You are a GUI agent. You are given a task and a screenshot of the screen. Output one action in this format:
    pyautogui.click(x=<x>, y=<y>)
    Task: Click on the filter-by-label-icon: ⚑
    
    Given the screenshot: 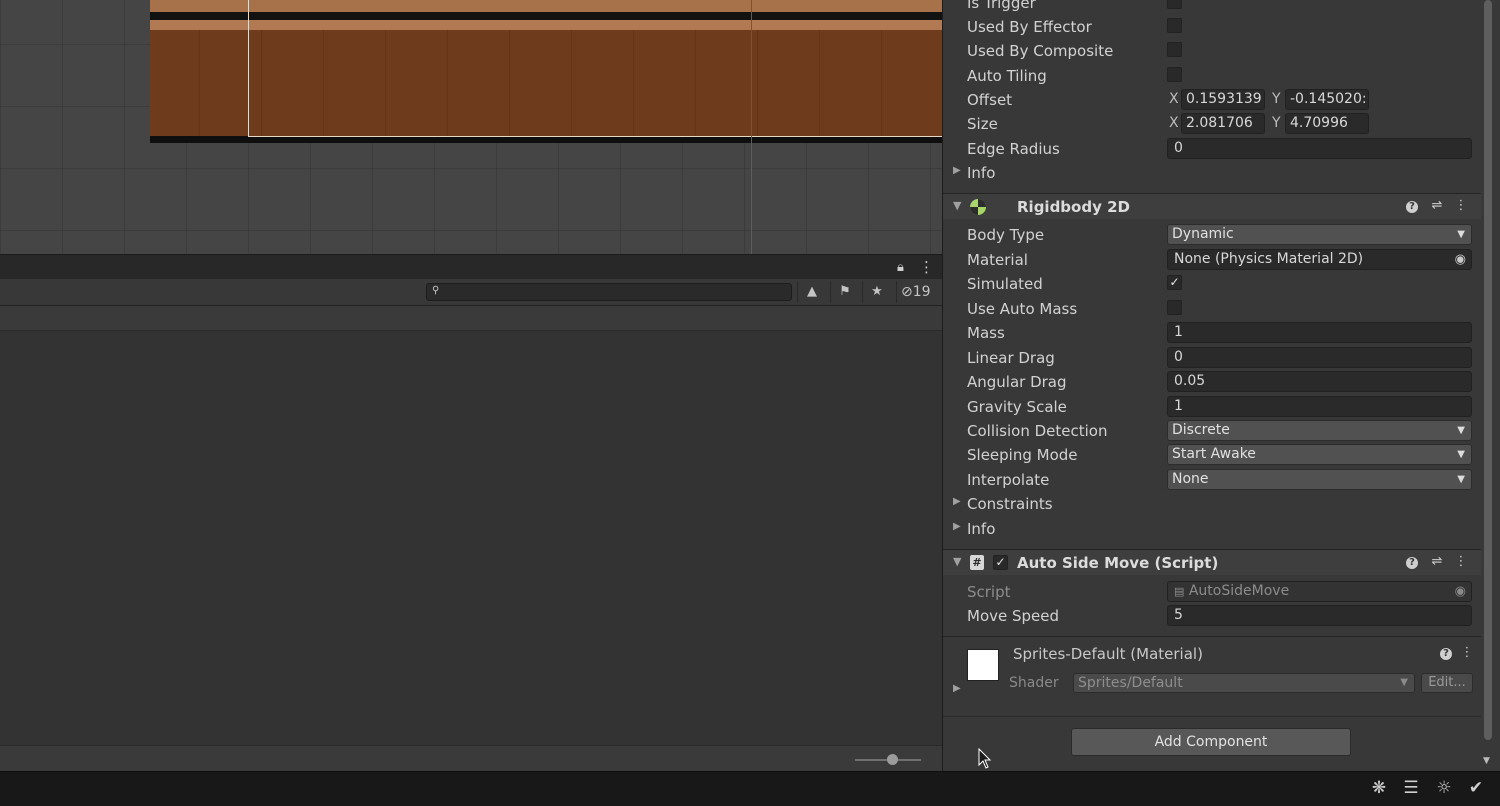 What is the action you would take?
    pyautogui.click(x=844, y=292)
    